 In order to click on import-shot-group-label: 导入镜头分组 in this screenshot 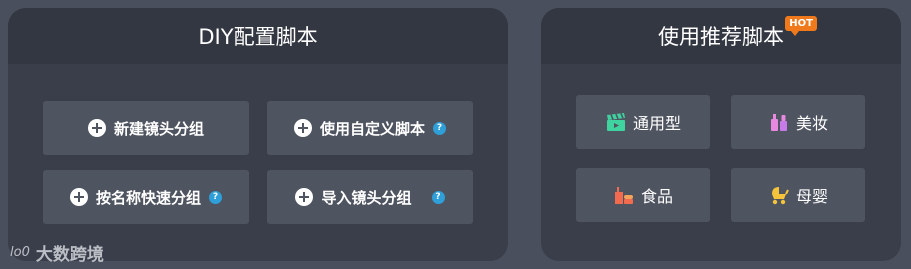, I will do `click(366, 197)`.